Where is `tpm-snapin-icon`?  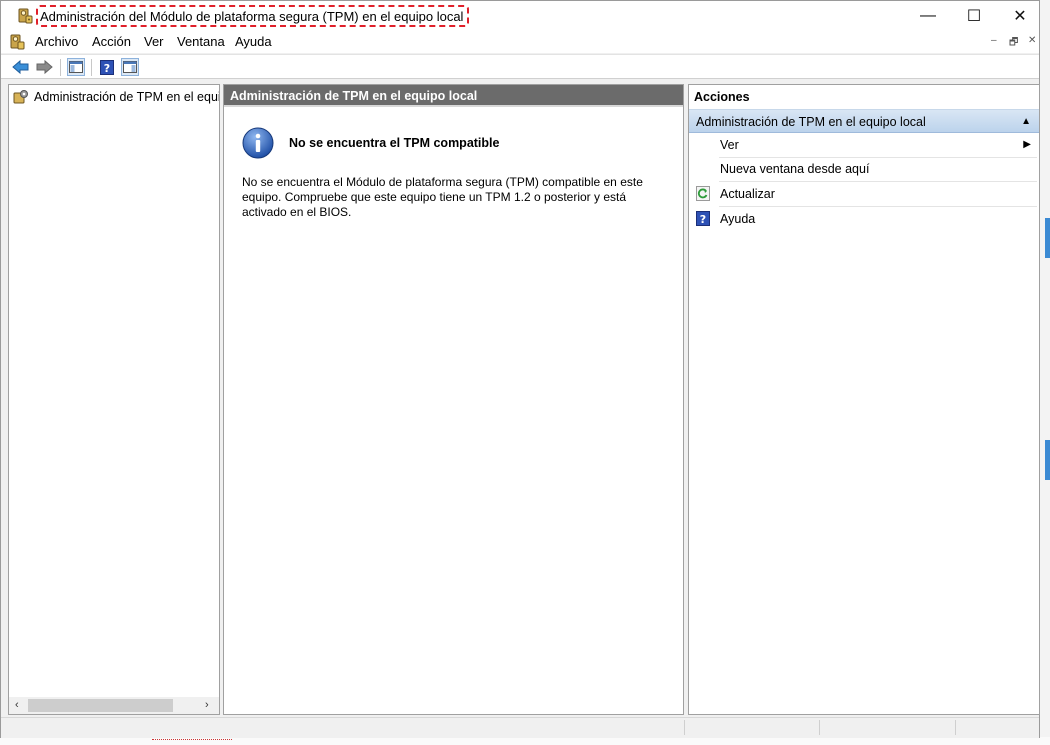
tpm-snapin-icon is located at coordinates (20, 97).